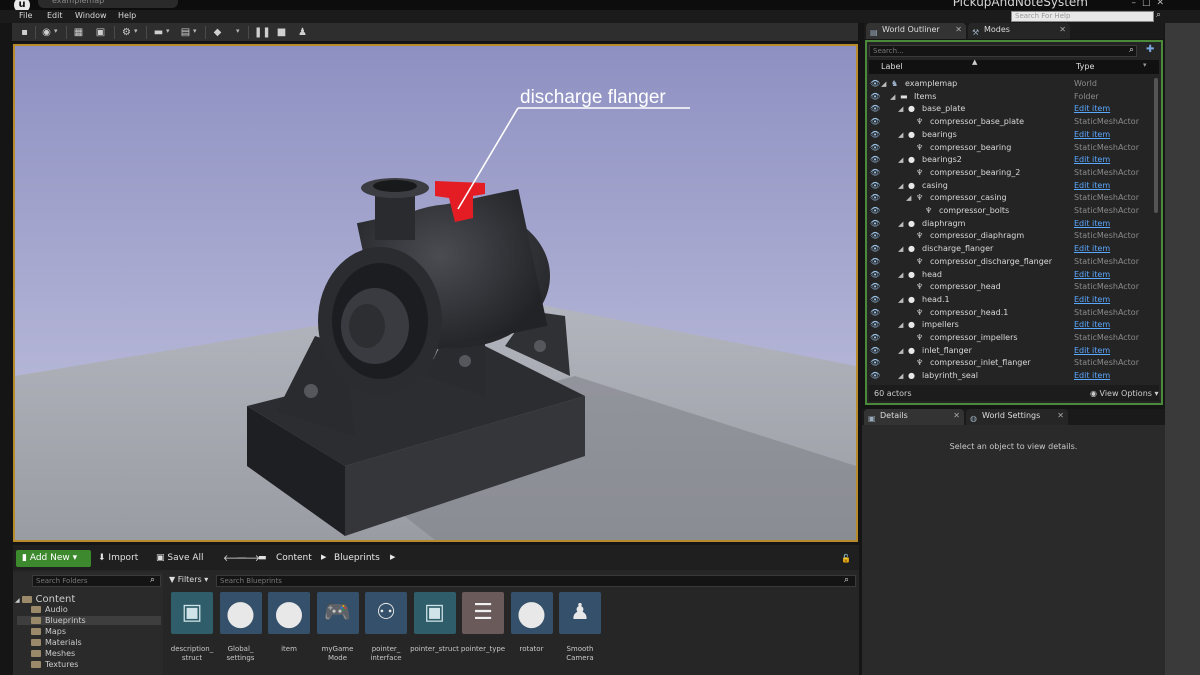 This screenshot has height=675, width=1200. What do you see at coordinates (1136, 4) in the screenshot?
I see `minimize-icon: –` at bounding box center [1136, 4].